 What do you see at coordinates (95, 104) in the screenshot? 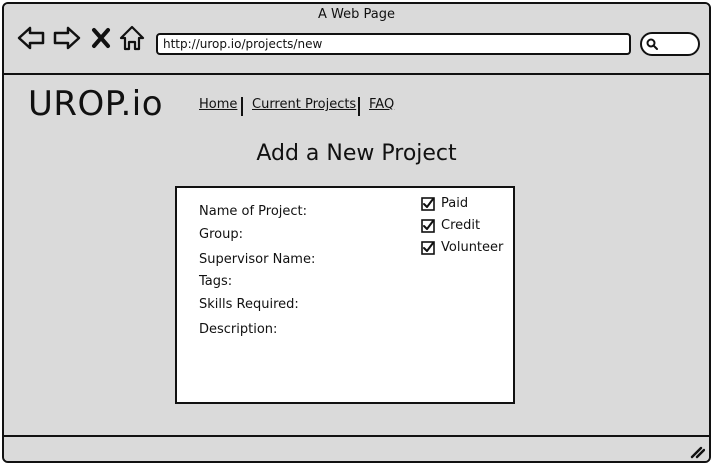
I see `site-logo: UROP.io` at bounding box center [95, 104].